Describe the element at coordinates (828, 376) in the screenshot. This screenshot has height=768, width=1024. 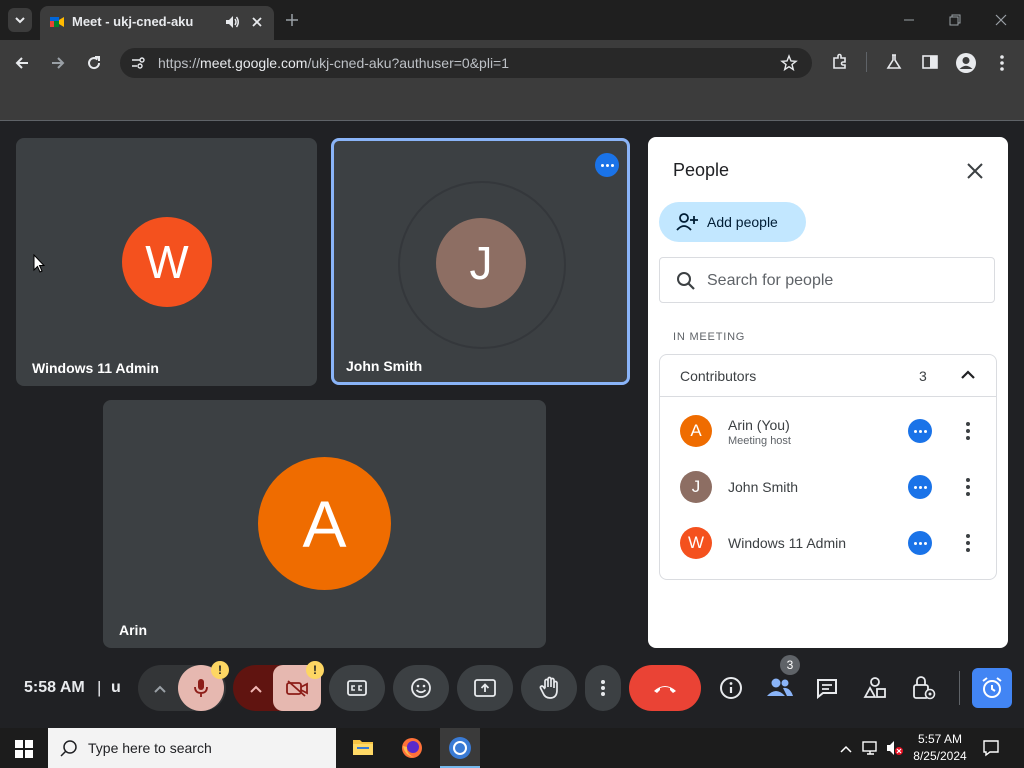
I see `contributors-header: Contributors 3` at that location.